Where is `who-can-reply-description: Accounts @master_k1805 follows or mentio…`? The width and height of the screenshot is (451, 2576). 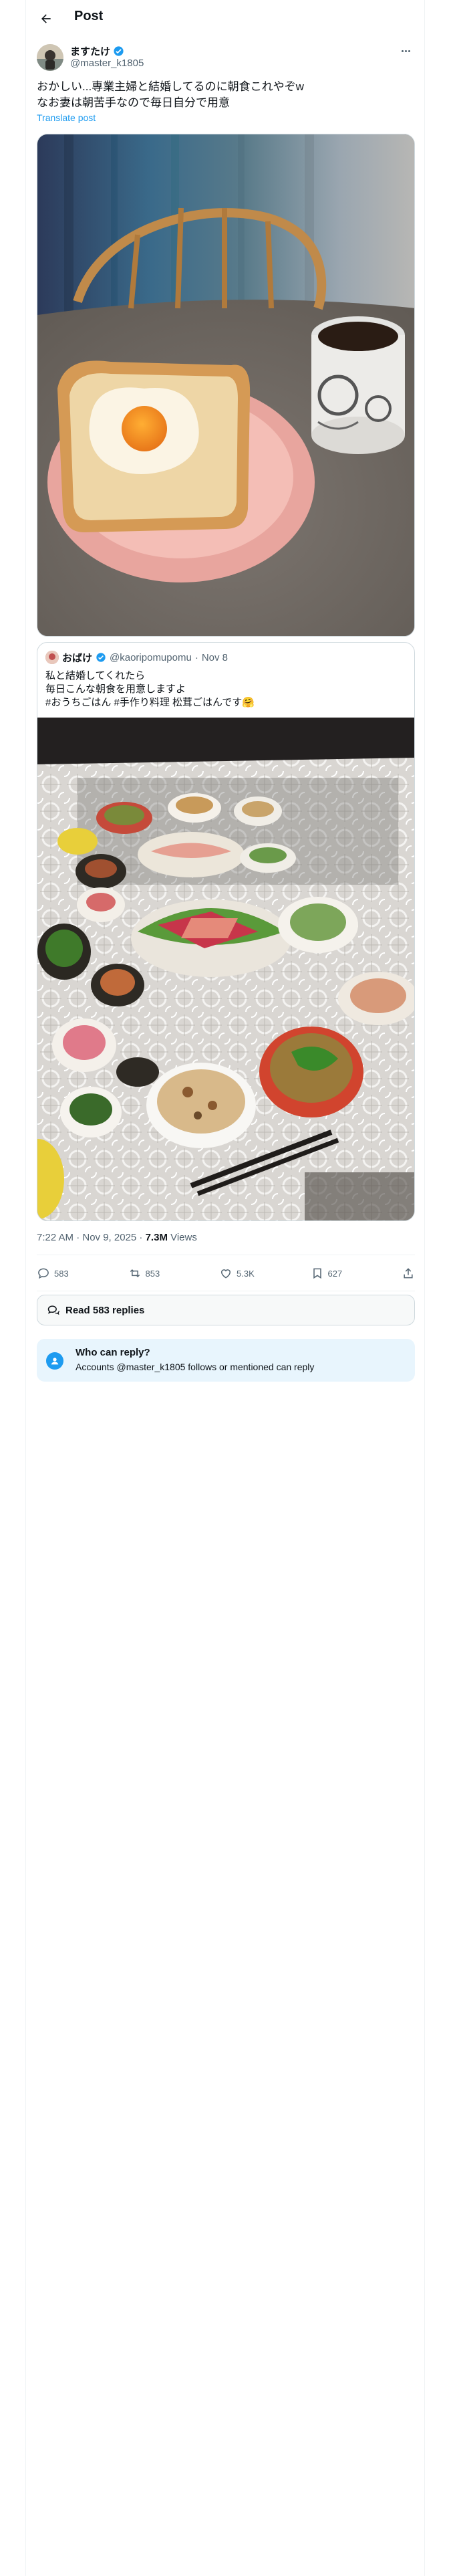 who-can-reply-description: Accounts @master_k1805 follows or mentio… is located at coordinates (195, 1367).